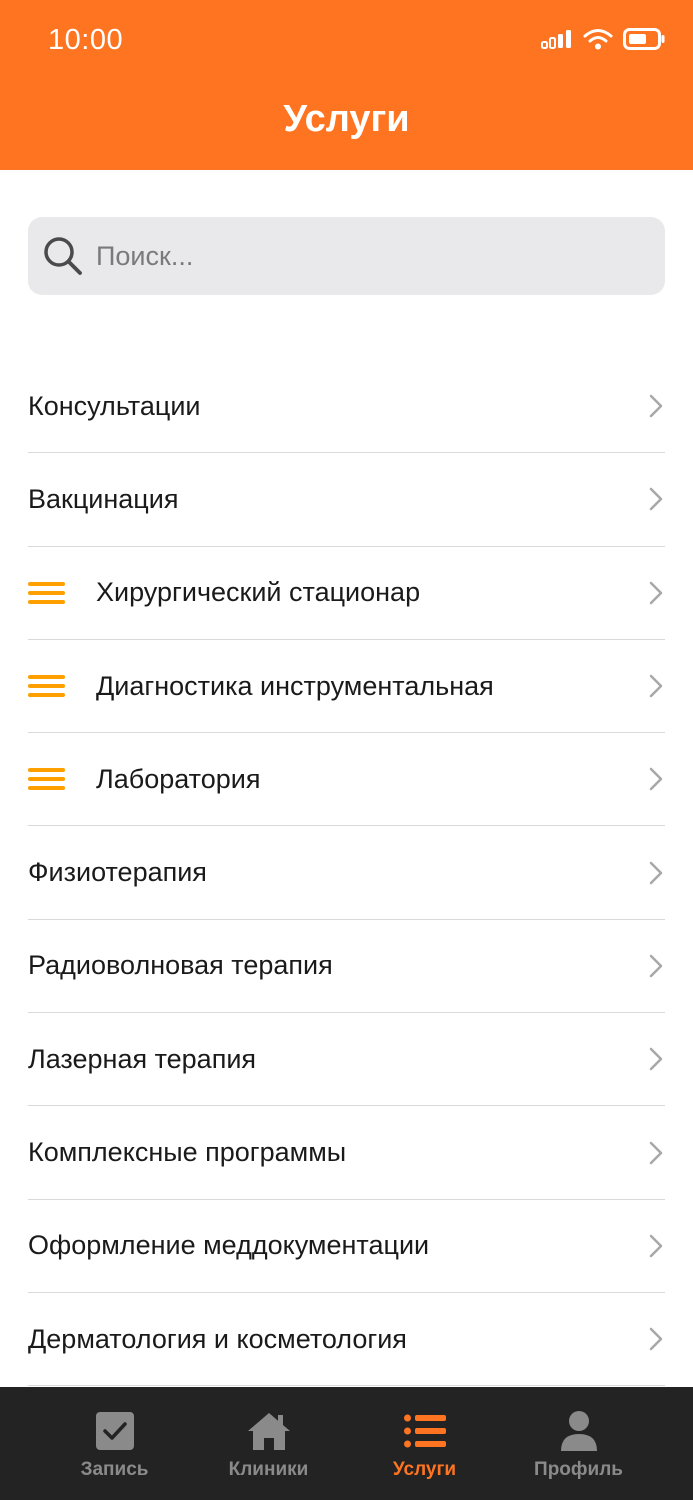  What do you see at coordinates (556, 39) in the screenshot?
I see `signal-icon` at bounding box center [556, 39].